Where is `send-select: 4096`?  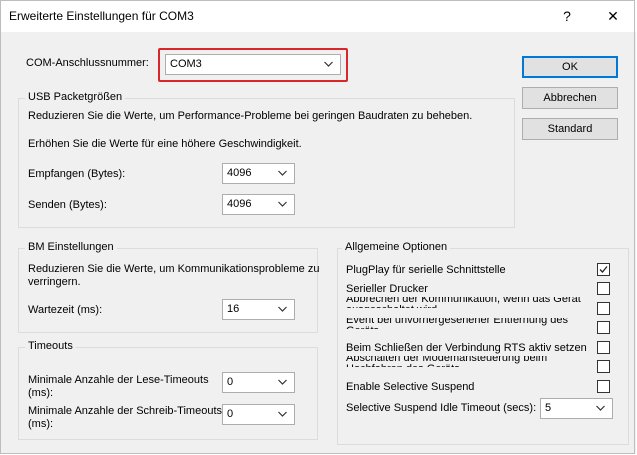
send-select: 4096 is located at coordinates (258, 204).